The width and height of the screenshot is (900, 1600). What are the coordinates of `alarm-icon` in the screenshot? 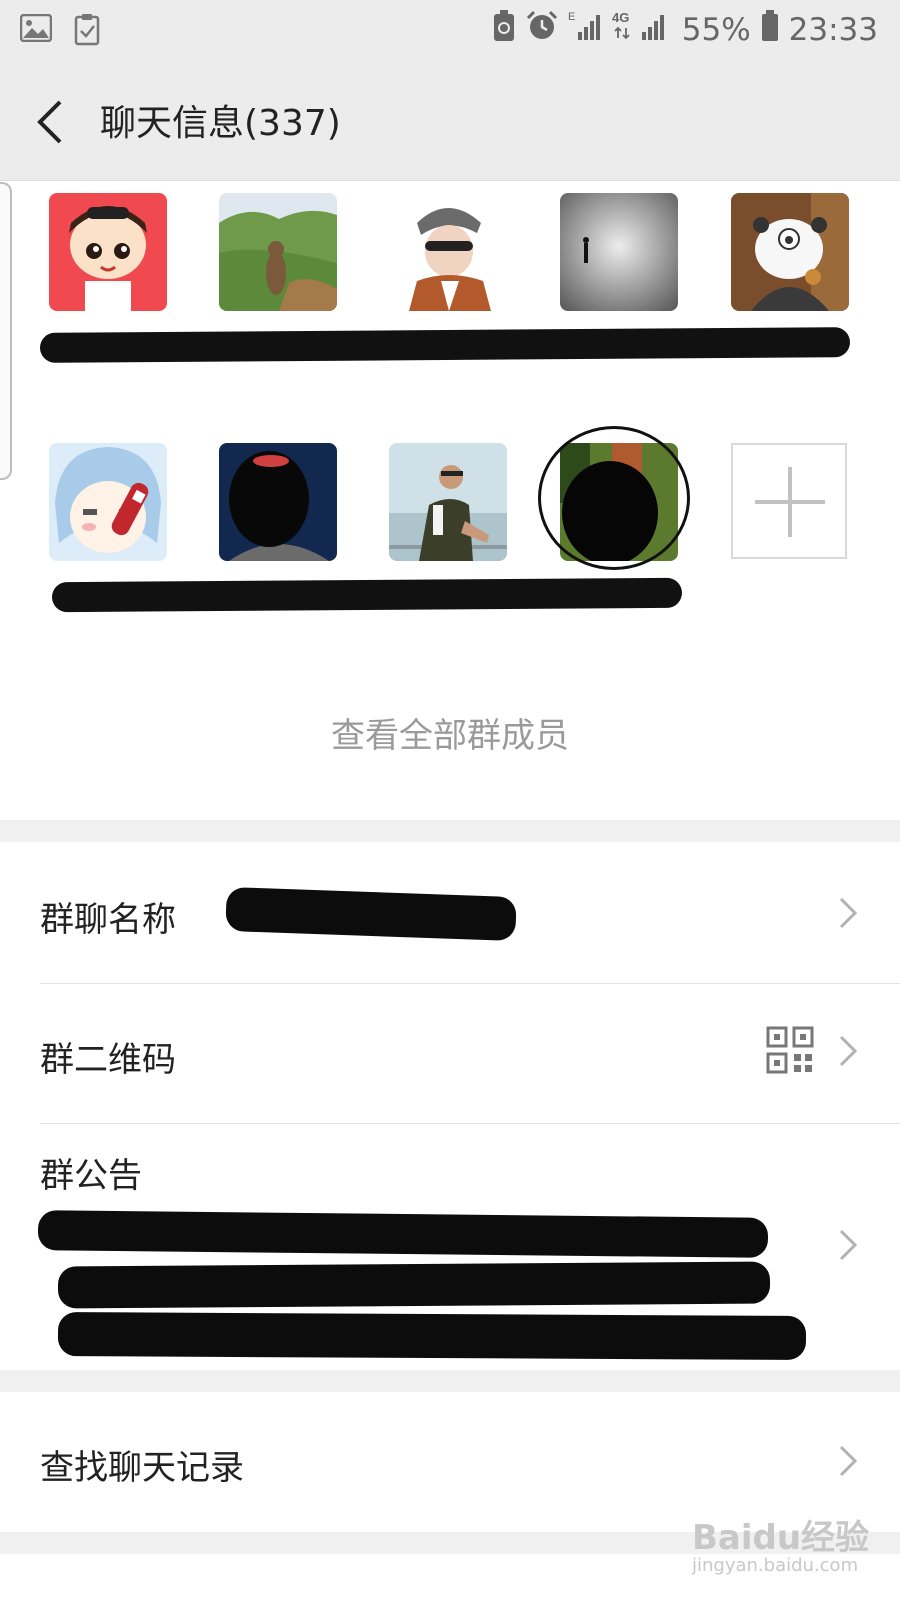 It's located at (542, 30).